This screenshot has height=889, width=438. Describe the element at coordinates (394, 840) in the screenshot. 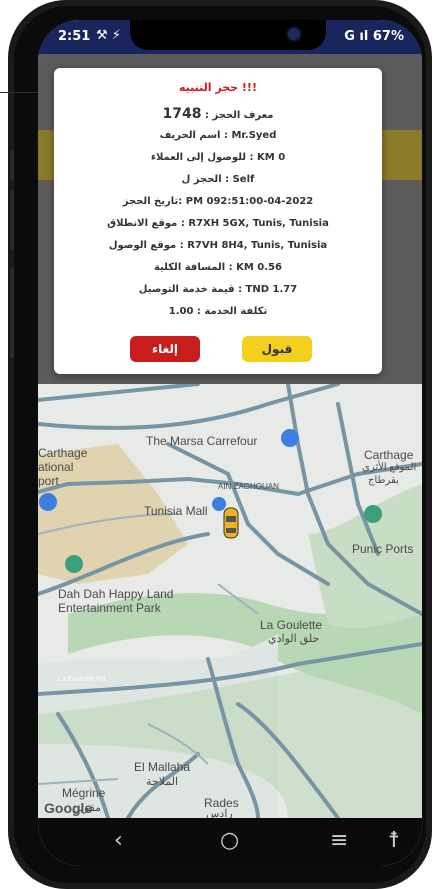

I see `accessibility-icon: ☨` at that location.